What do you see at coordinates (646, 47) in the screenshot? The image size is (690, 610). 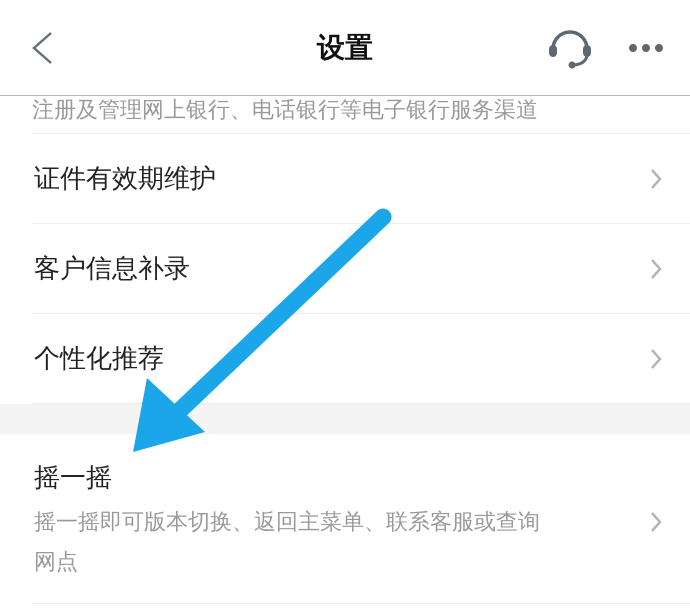 I see `more-icon` at bounding box center [646, 47].